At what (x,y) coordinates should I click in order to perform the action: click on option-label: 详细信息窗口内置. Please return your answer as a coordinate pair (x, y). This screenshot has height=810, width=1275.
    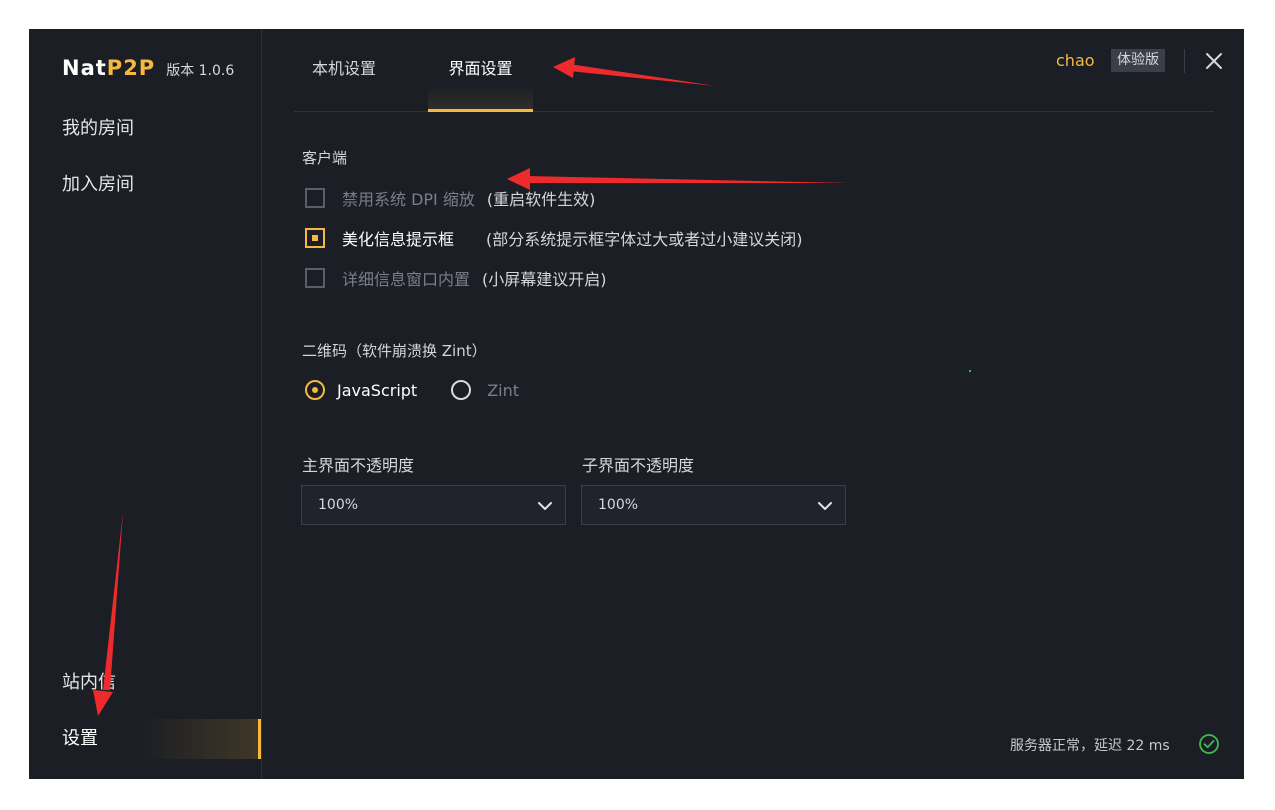
    Looking at the image, I should click on (406, 279).